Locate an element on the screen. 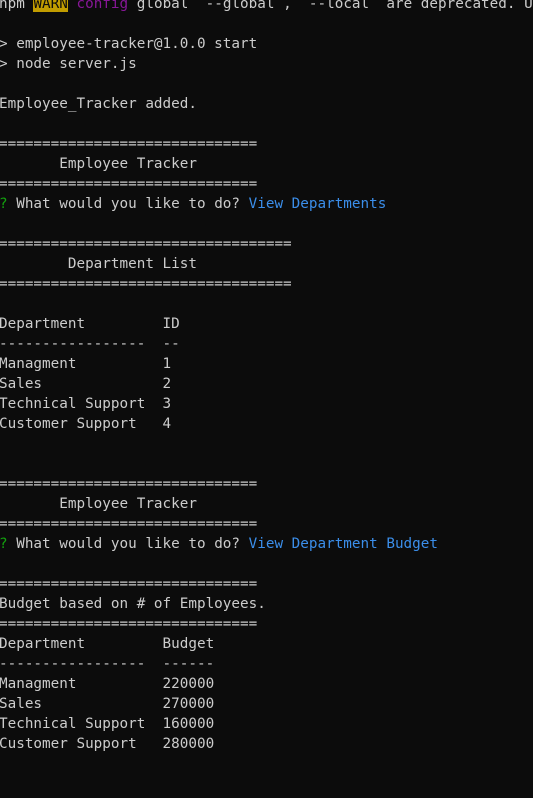  config-keyword: config is located at coordinates (98, 6).